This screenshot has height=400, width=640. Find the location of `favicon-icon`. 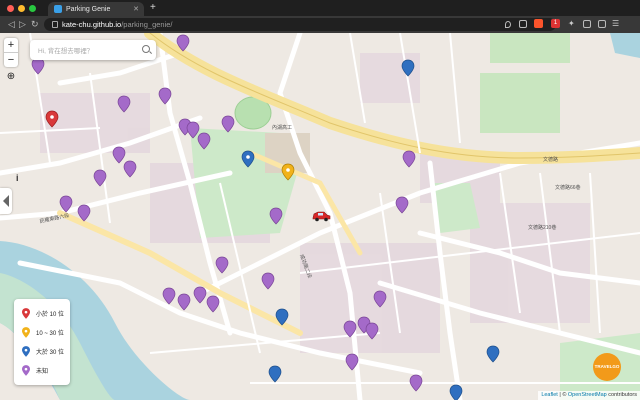

favicon-icon is located at coordinates (58, 9).